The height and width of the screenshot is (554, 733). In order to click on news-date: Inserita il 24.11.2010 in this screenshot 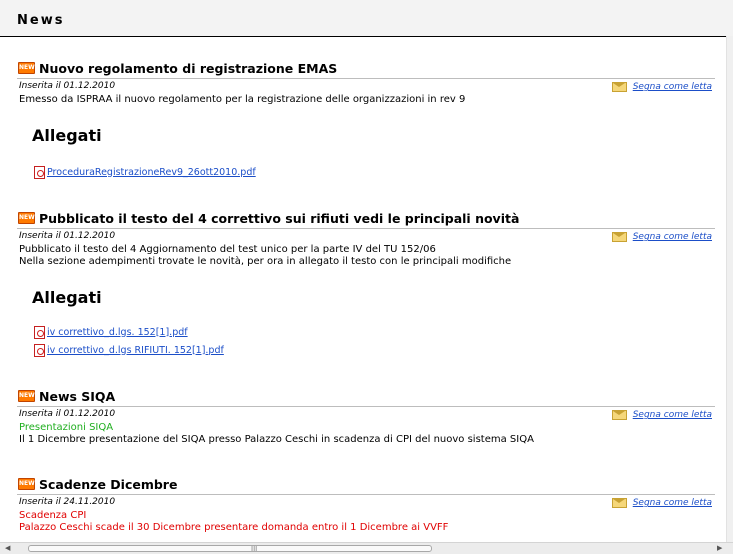, I will do `click(67, 502)`.